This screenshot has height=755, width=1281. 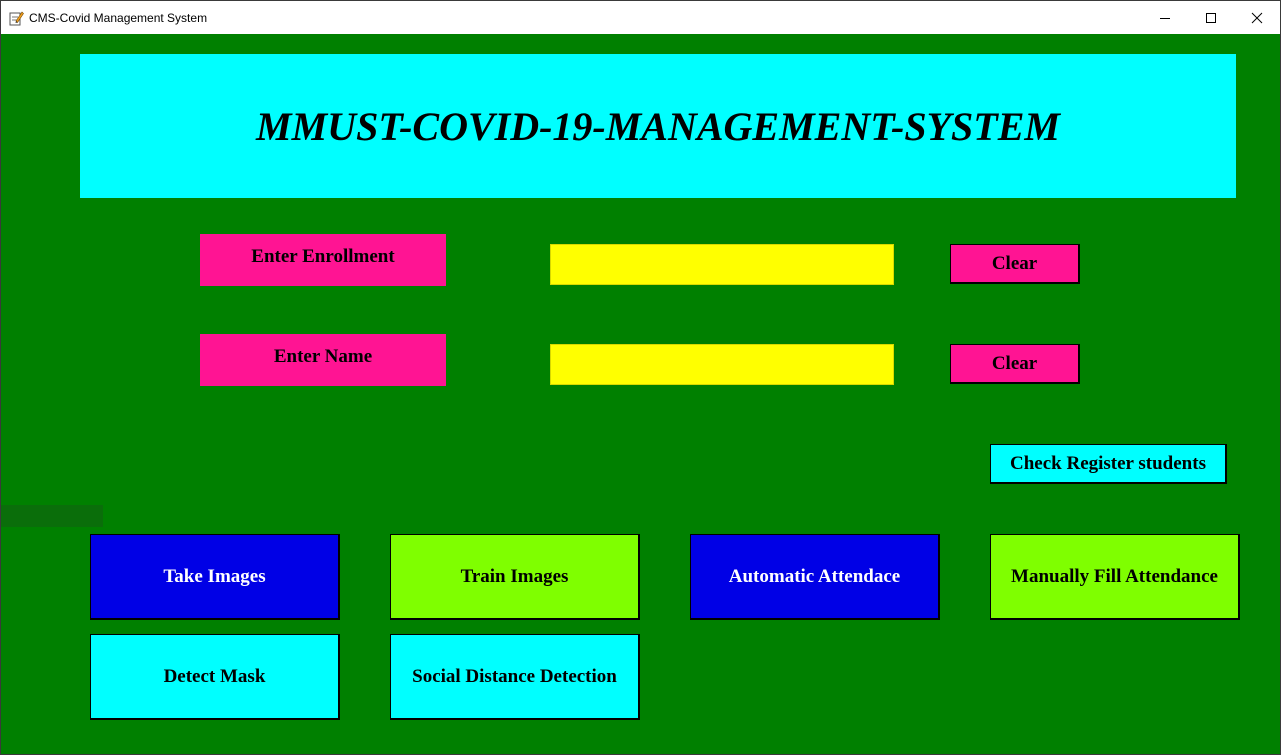 I want to click on minimize-icon, so click(x=1165, y=18).